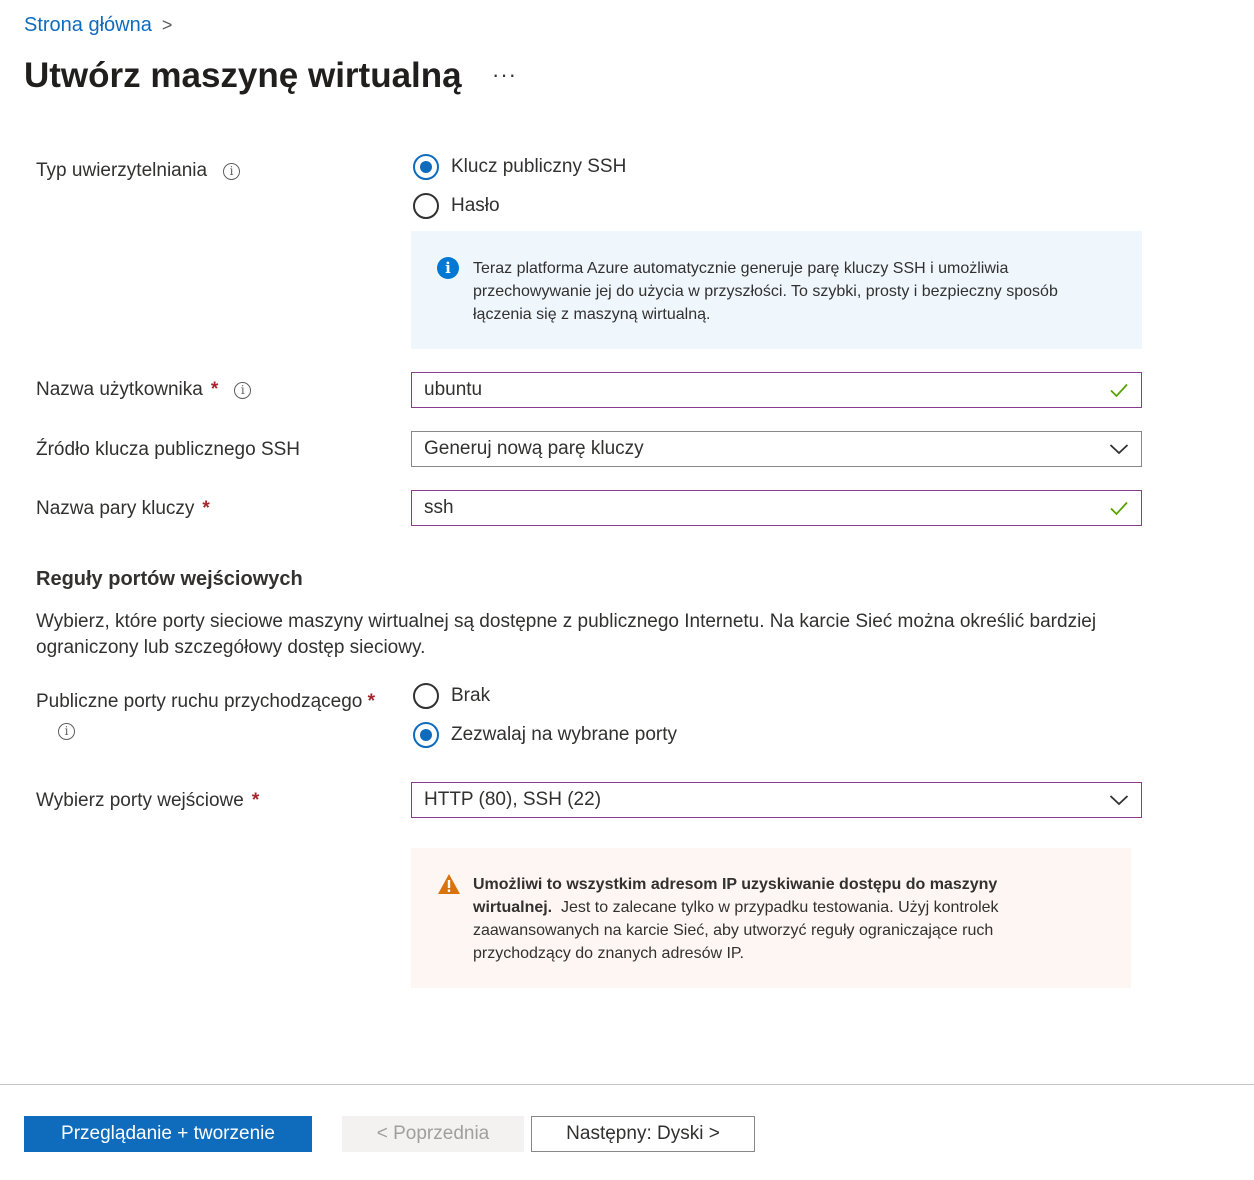 The width and height of the screenshot is (1254, 1180). I want to click on username-value: ubuntu, so click(453, 389).